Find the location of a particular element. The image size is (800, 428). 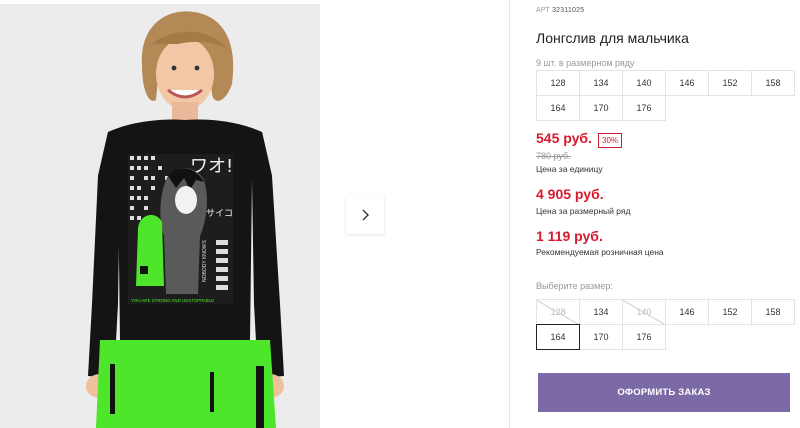

retail-price-caption: Рекомендуемая розничная цена is located at coordinates (600, 252).